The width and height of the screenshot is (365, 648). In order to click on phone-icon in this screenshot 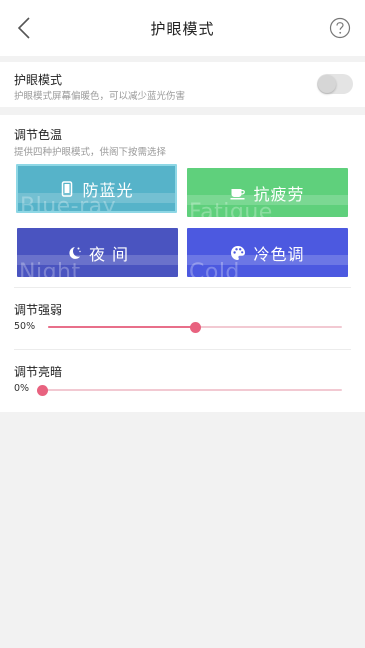, I will do `click(67, 188)`.